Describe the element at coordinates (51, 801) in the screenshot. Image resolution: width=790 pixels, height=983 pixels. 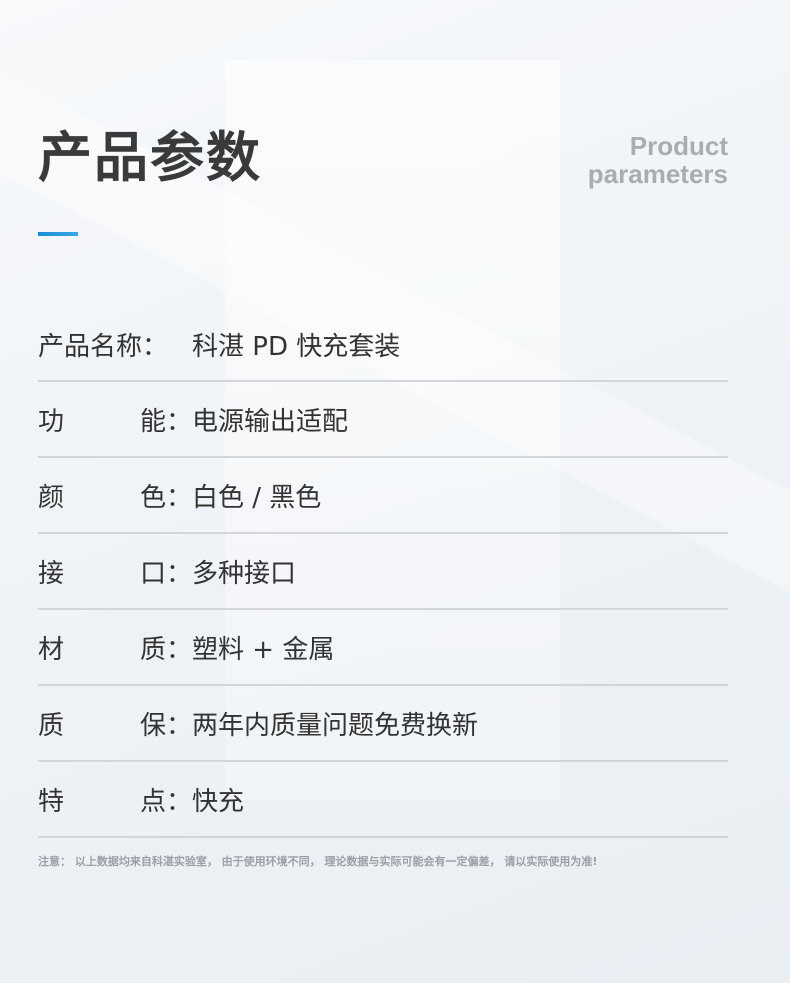
I see `param-label-a: 特` at that location.